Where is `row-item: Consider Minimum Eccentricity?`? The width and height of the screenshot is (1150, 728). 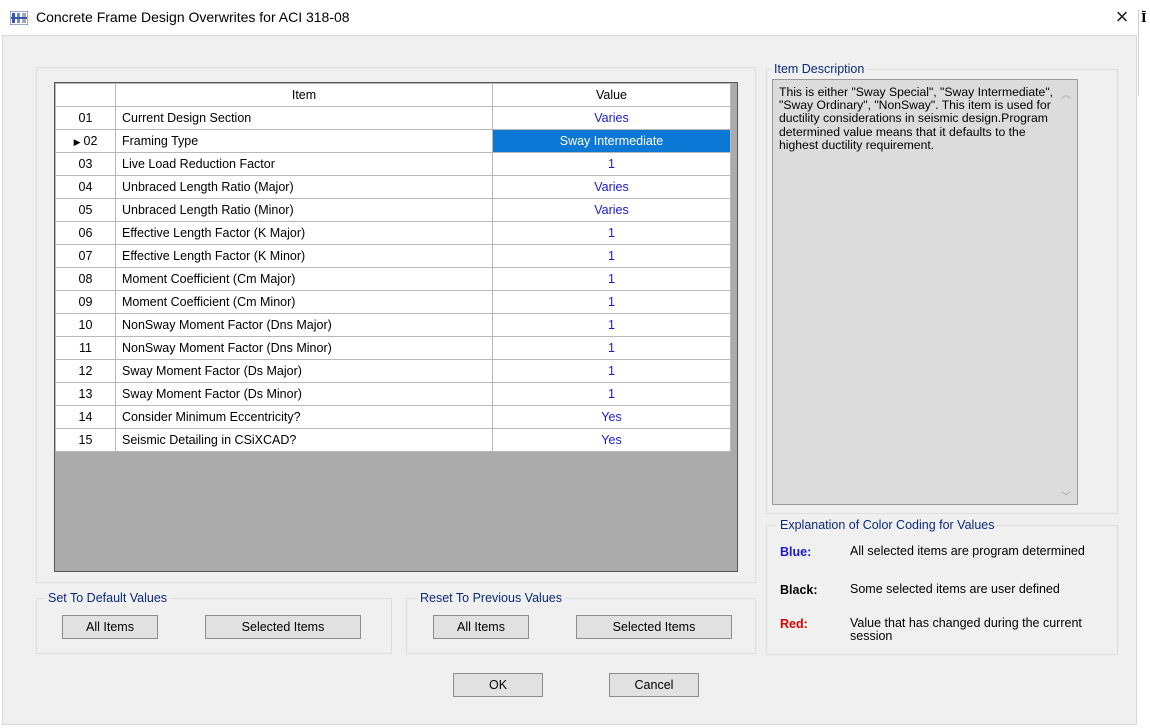
row-item: Consider Minimum Eccentricity? is located at coordinates (304, 417).